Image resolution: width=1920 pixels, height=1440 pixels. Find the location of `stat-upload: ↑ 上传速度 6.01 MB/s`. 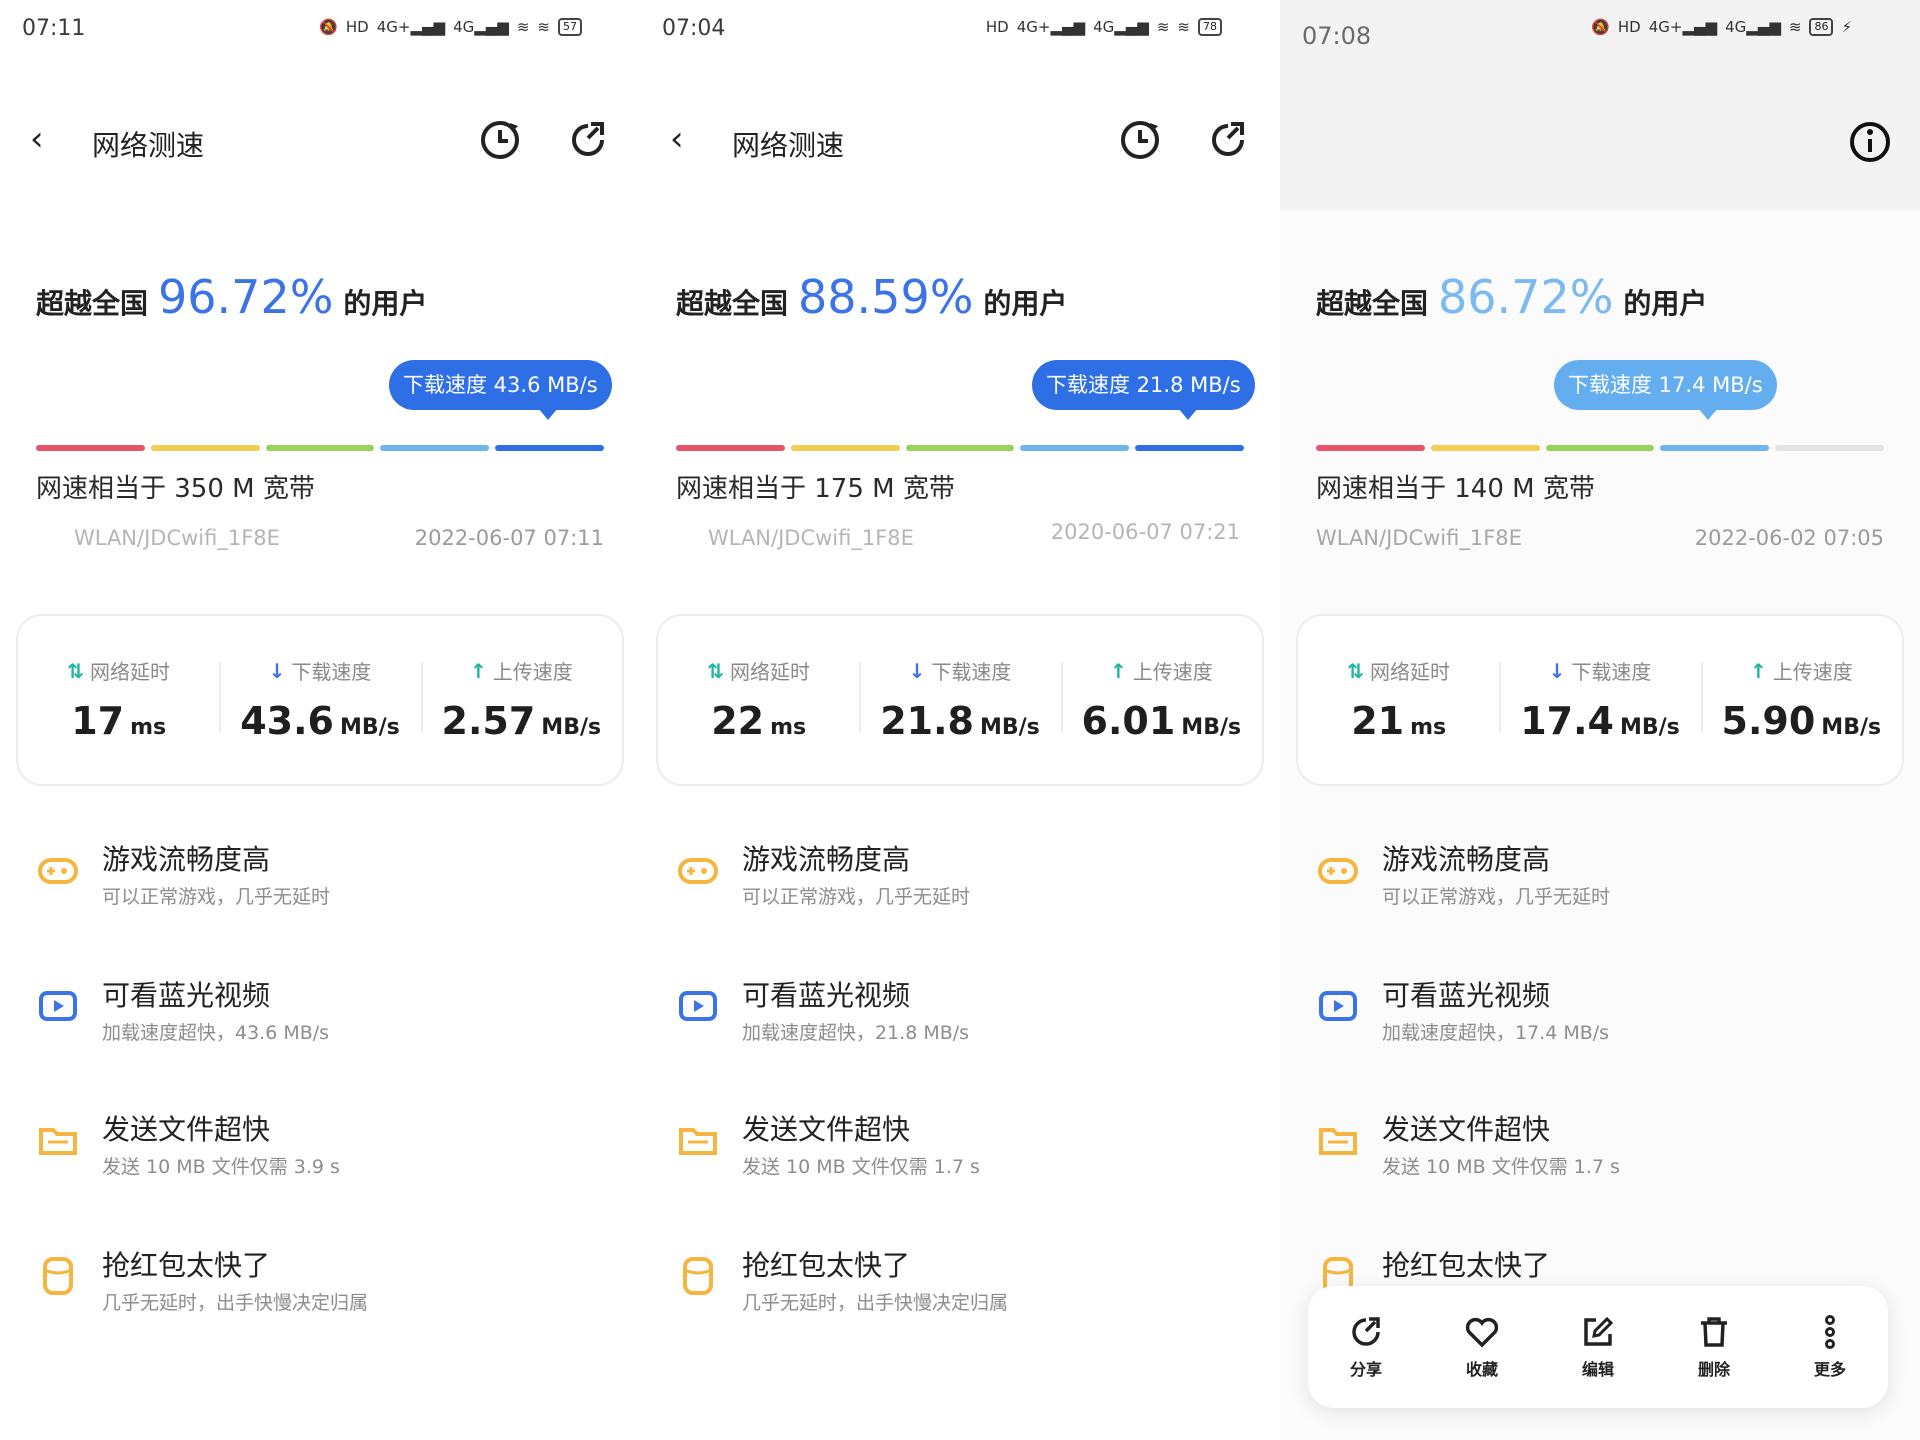

stat-upload: ↑ 上传速度 6.01 MB/s is located at coordinates (1161, 700).